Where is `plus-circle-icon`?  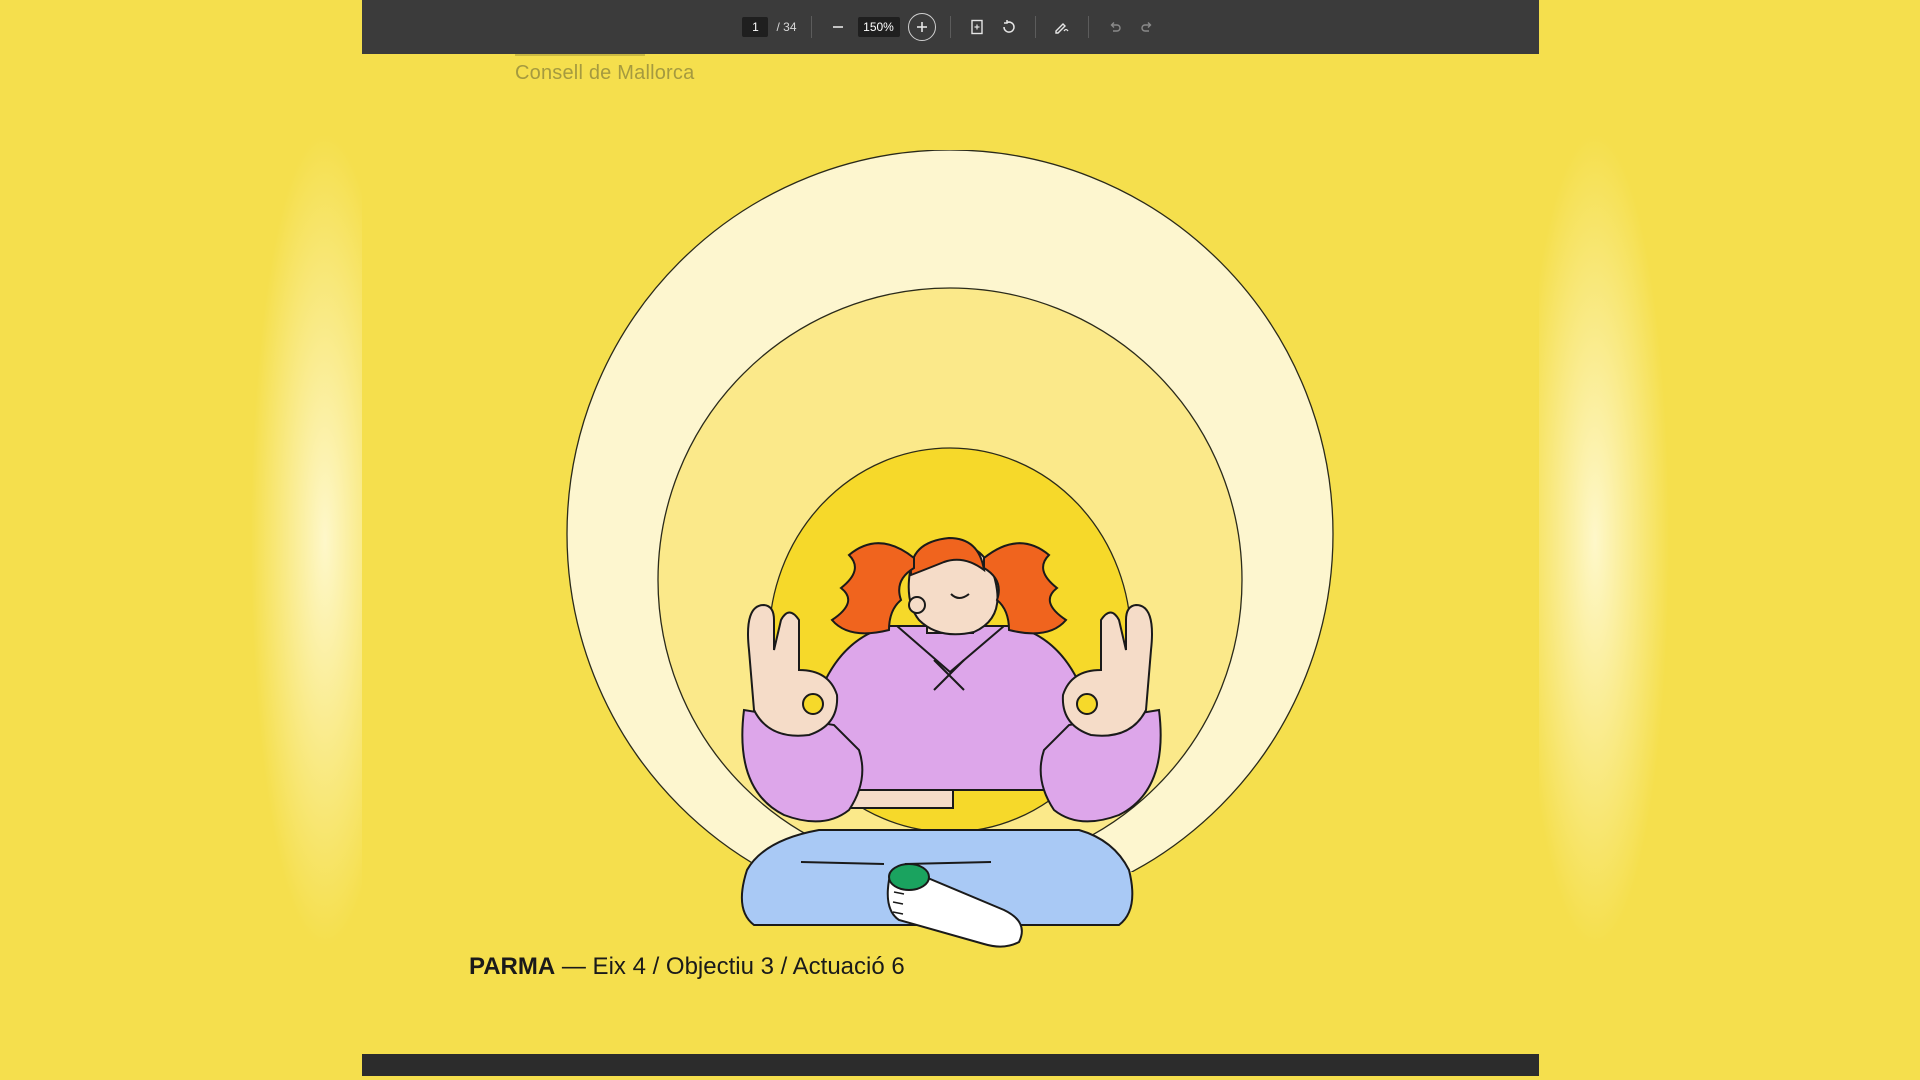 plus-circle-icon is located at coordinates (921, 27).